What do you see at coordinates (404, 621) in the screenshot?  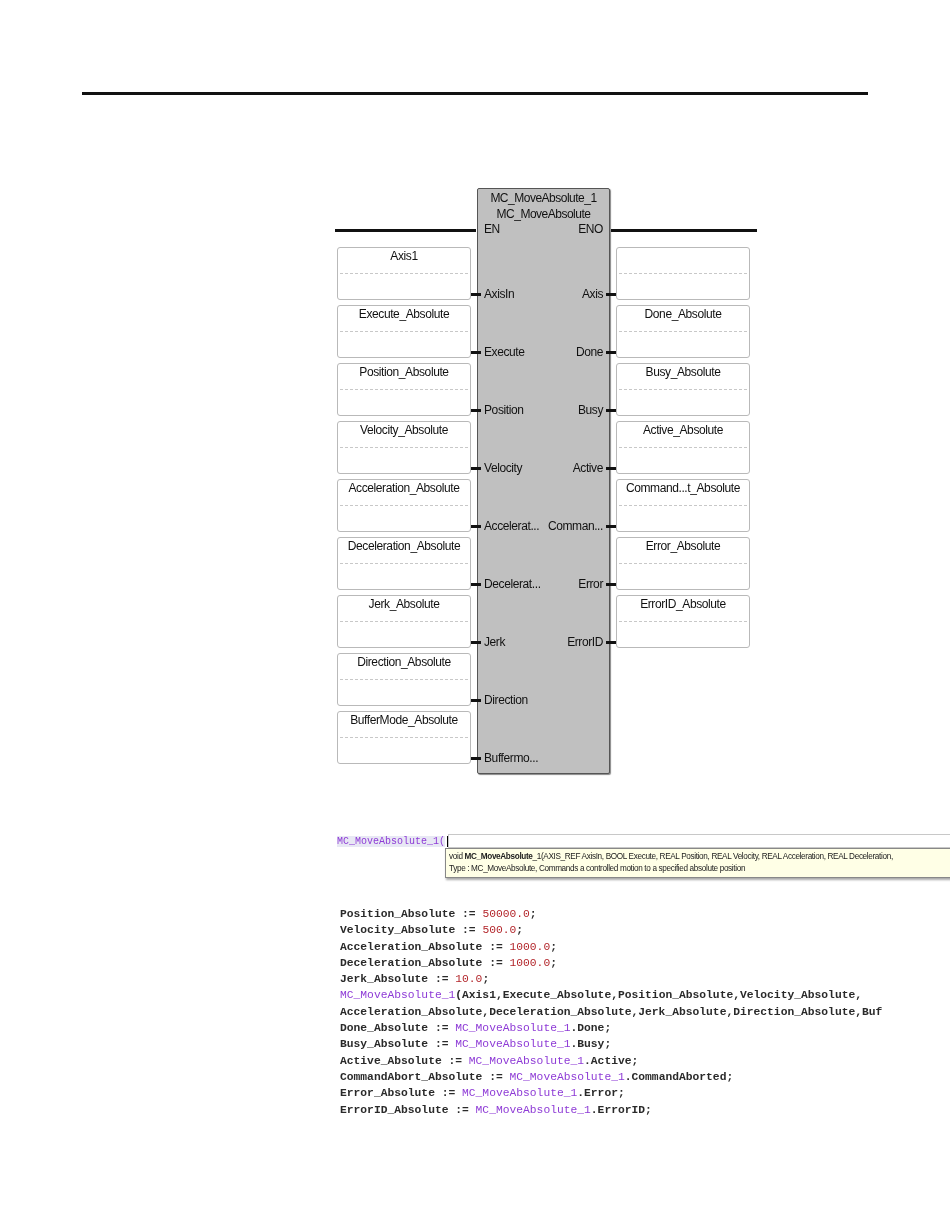 I see `input-variable-box: Jerk_Absolute` at bounding box center [404, 621].